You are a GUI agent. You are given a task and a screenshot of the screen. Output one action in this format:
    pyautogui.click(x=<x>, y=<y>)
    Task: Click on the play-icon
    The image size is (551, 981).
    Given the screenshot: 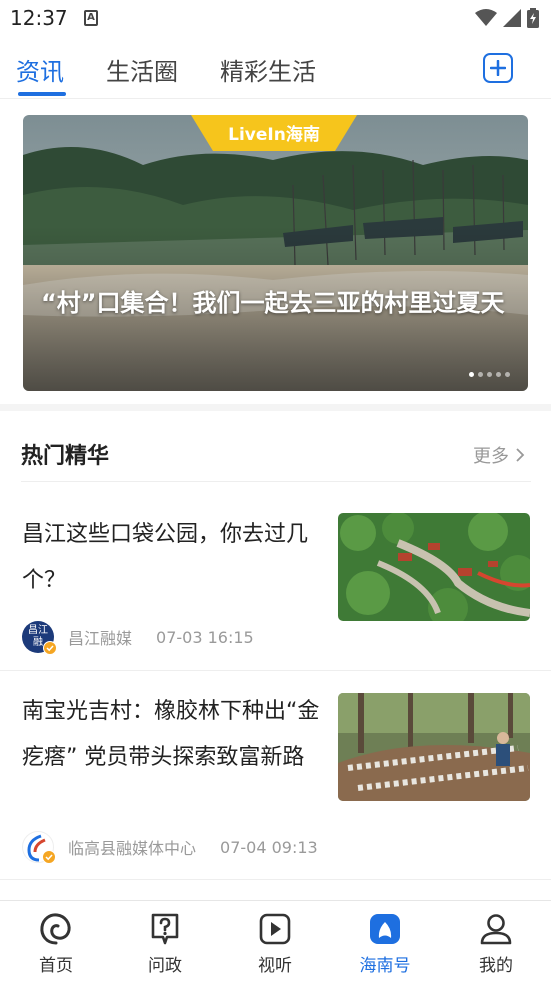 What is the action you would take?
    pyautogui.click(x=275, y=929)
    